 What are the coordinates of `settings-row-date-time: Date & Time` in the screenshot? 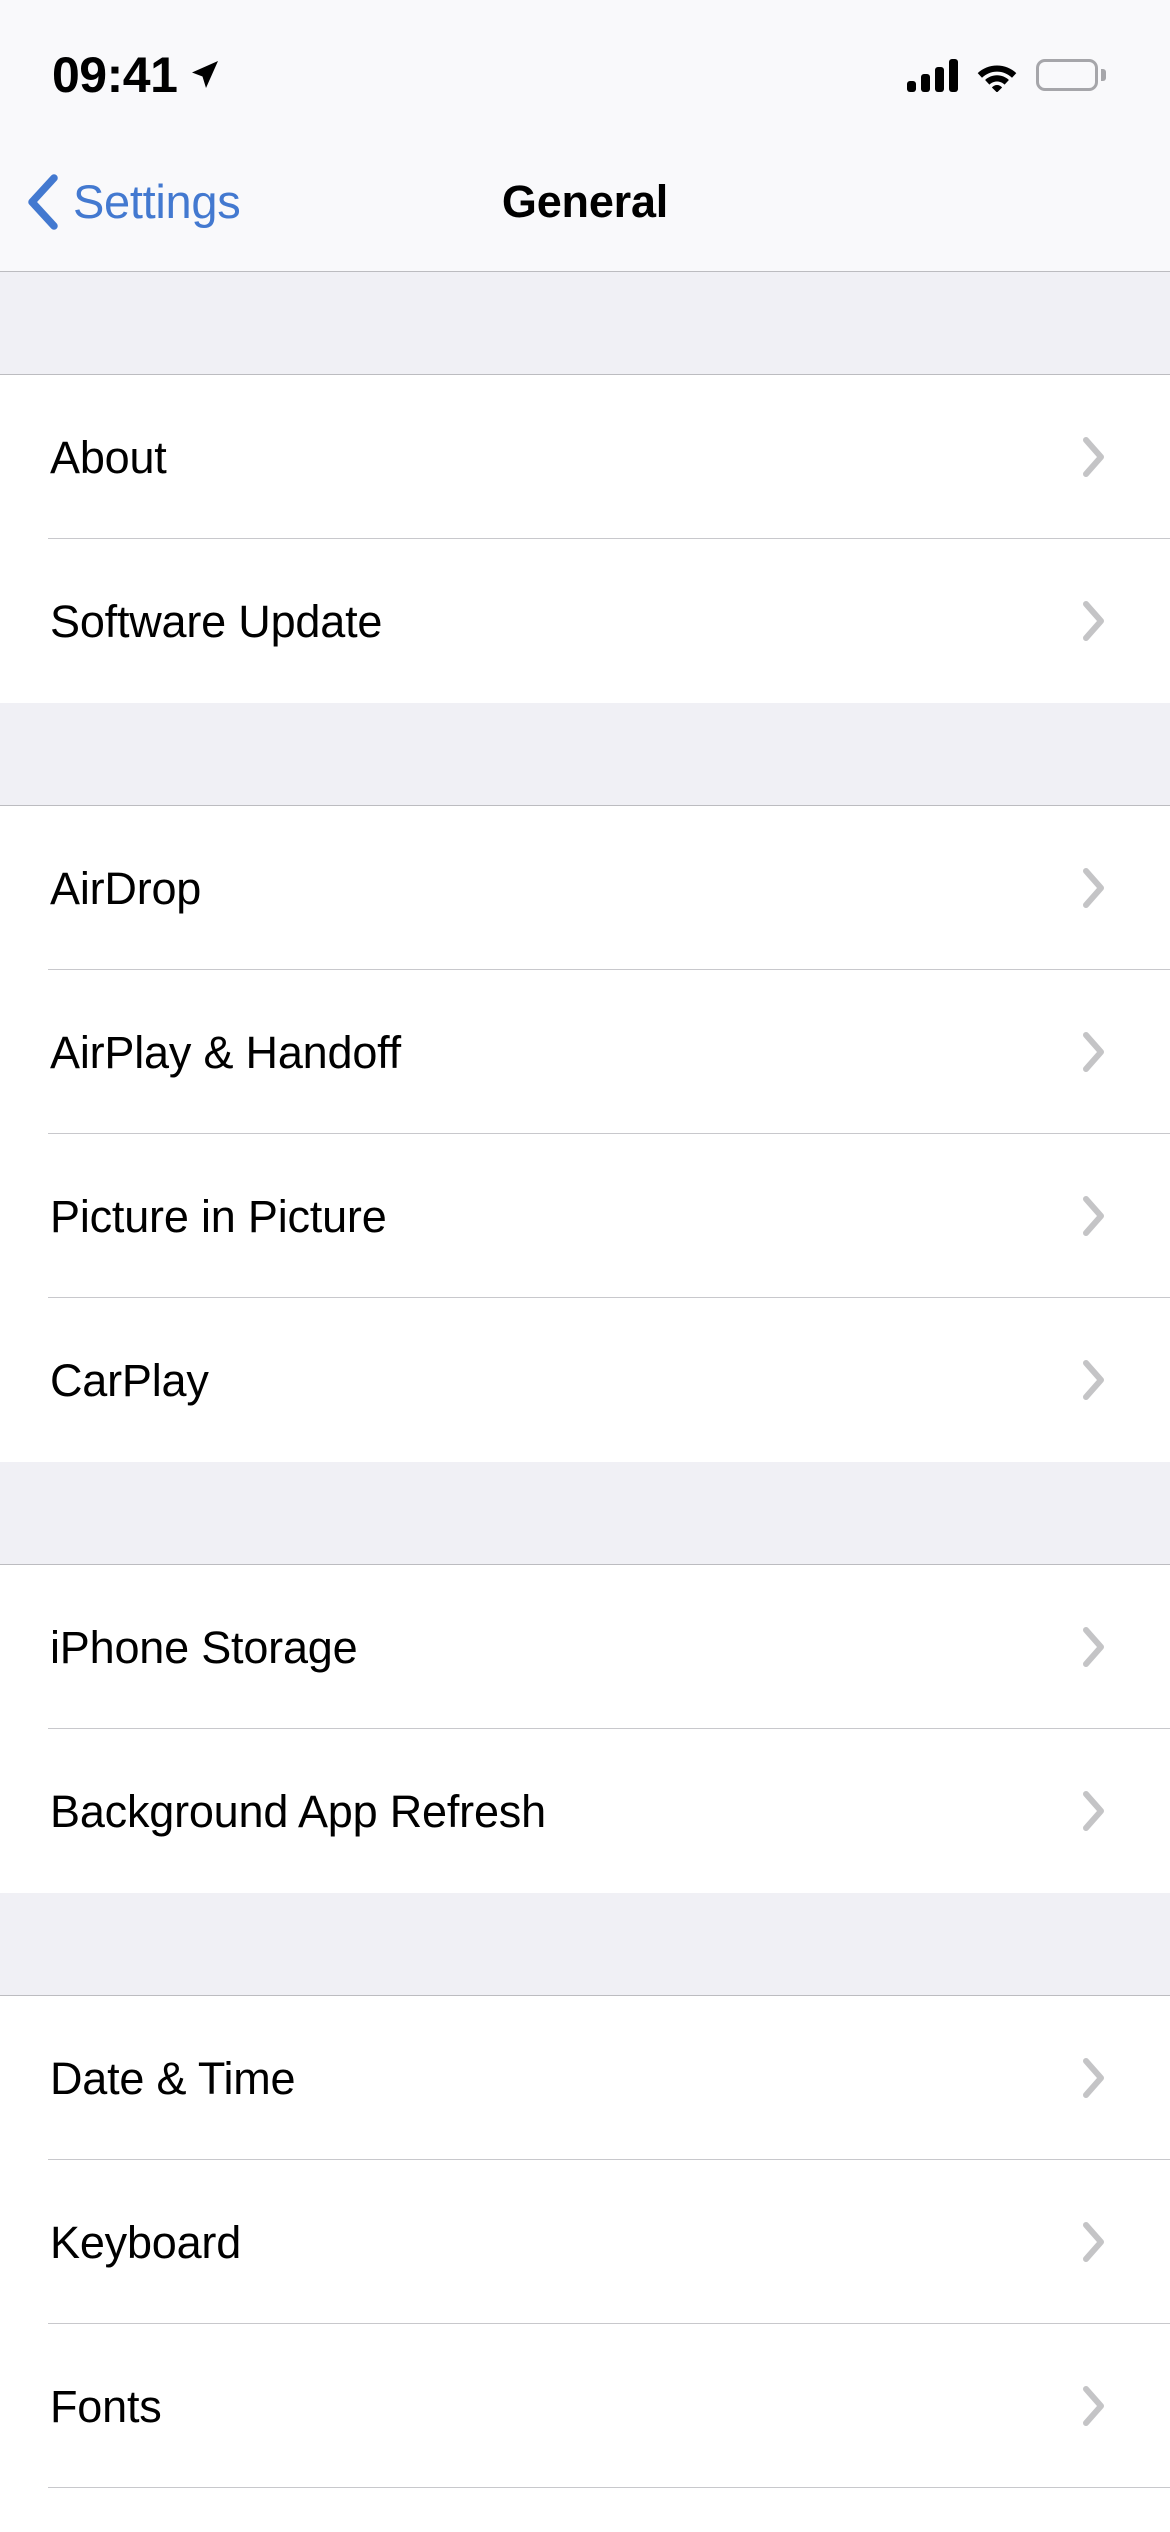 It's located at (585, 2078).